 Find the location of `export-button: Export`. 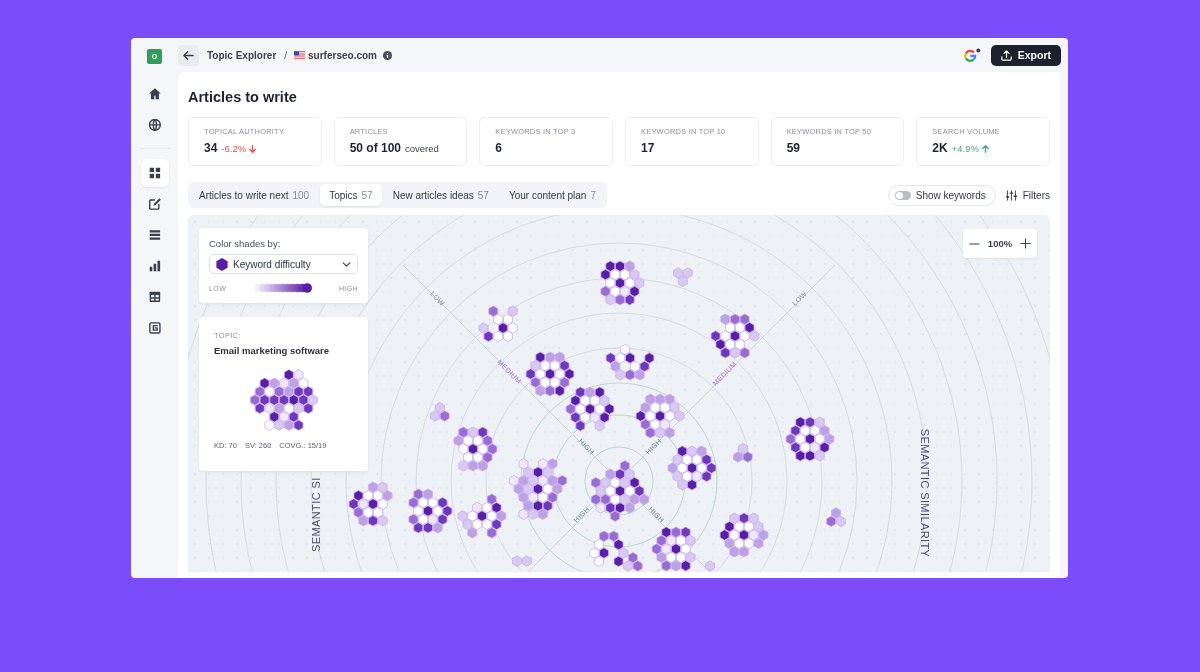

export-button: Export is located at coordinates (1025, 55).